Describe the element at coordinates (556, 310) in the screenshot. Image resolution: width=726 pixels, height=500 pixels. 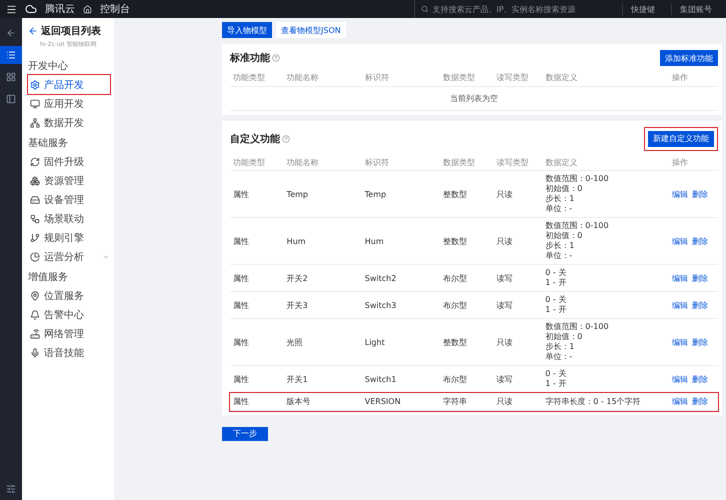
I see `definition-line: 1 - 开` at that location.